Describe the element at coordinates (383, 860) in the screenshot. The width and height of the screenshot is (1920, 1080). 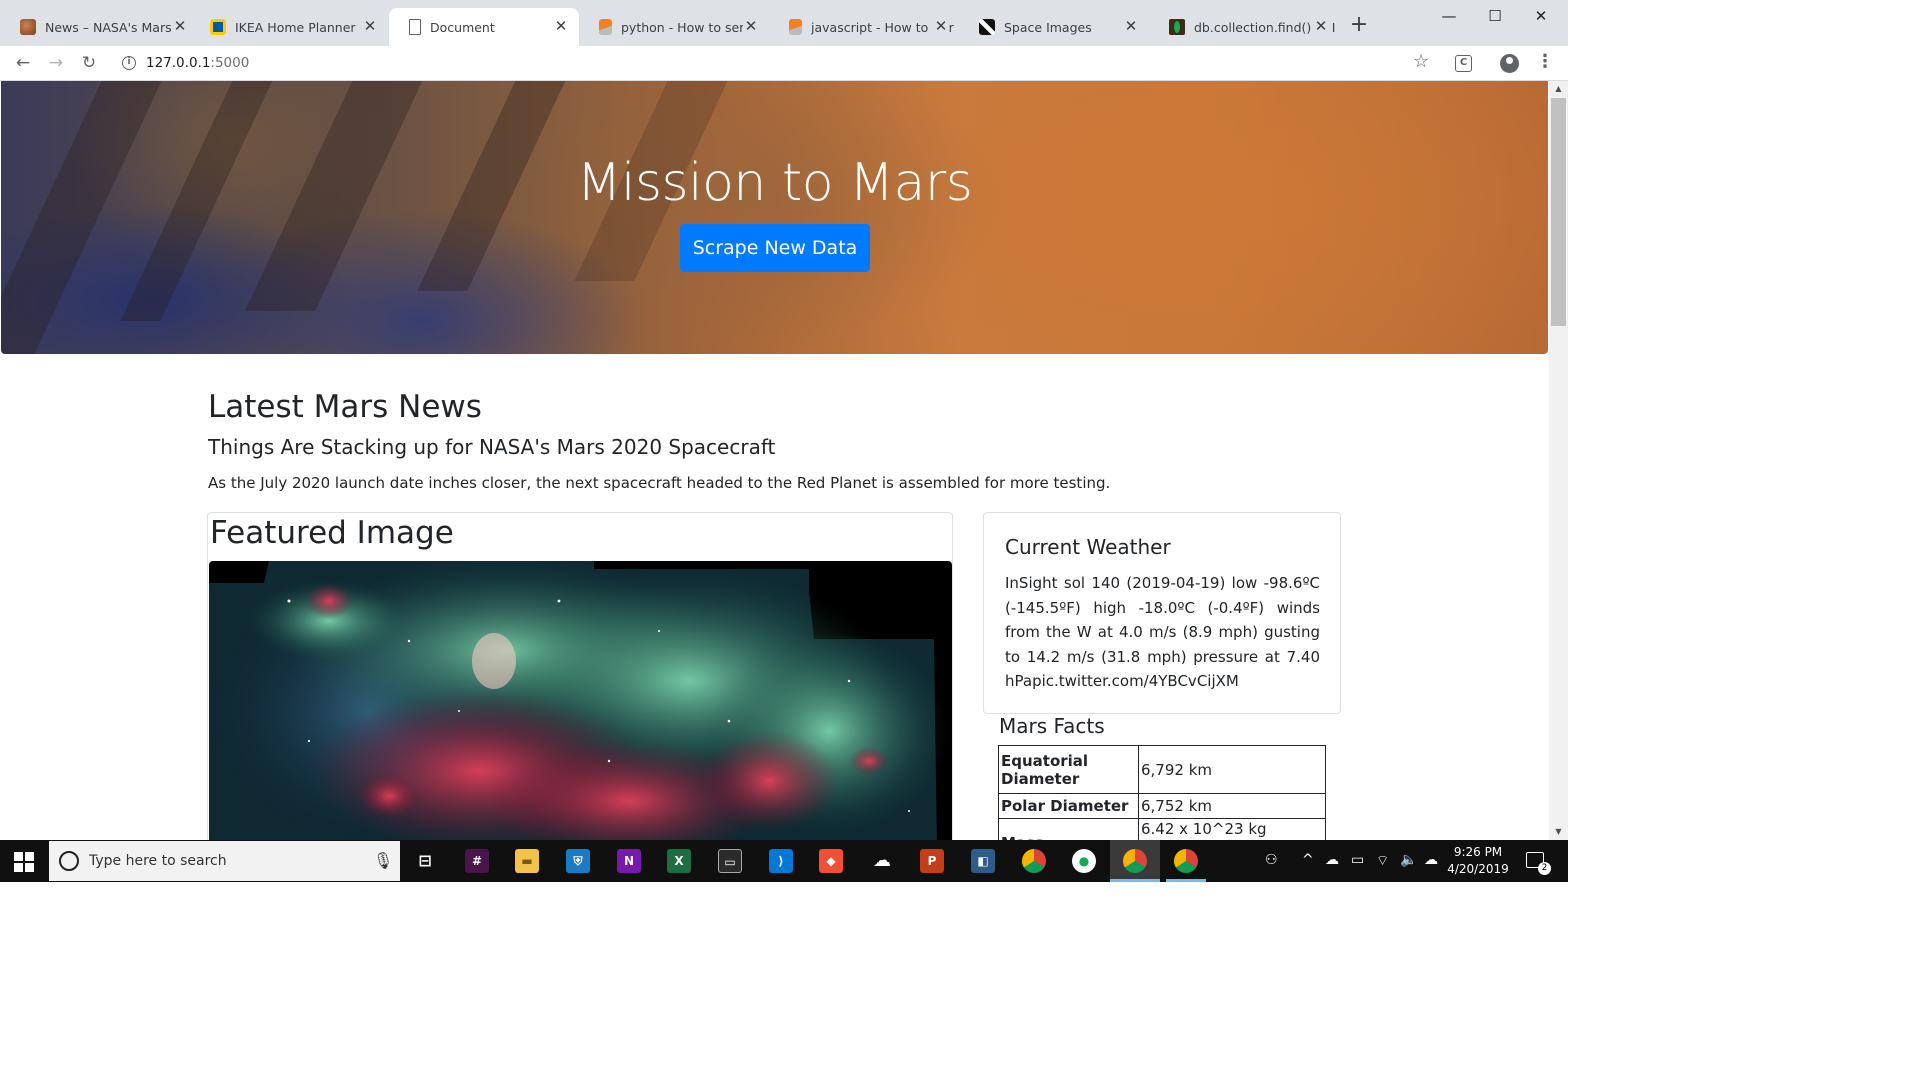
I see `microphone-icon: 🎙` at that location.